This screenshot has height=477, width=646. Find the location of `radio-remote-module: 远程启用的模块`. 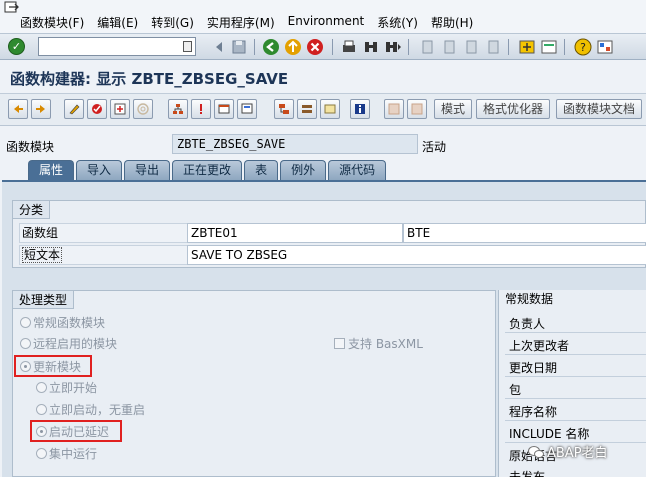

radio-remote-module: 远程启用的模块 is located at coordinates (68, 344).